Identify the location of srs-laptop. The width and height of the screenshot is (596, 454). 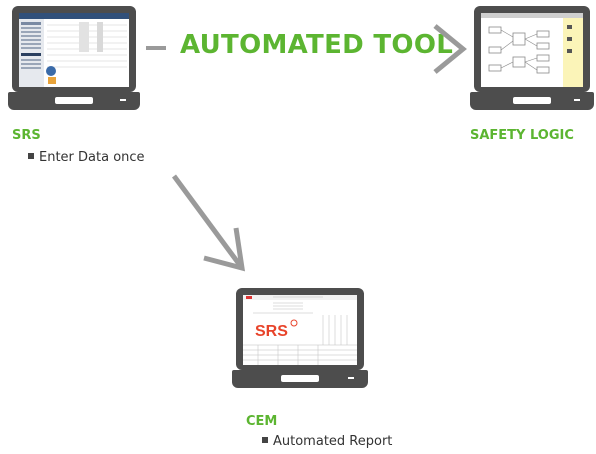
(74, 58).